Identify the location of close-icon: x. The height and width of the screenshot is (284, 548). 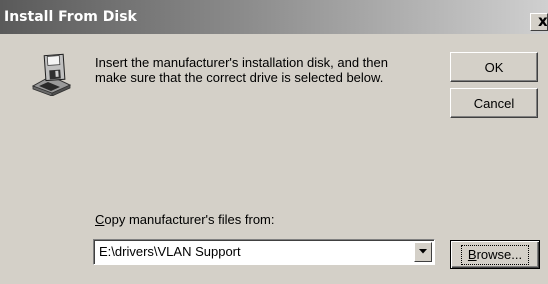
(543, 21).